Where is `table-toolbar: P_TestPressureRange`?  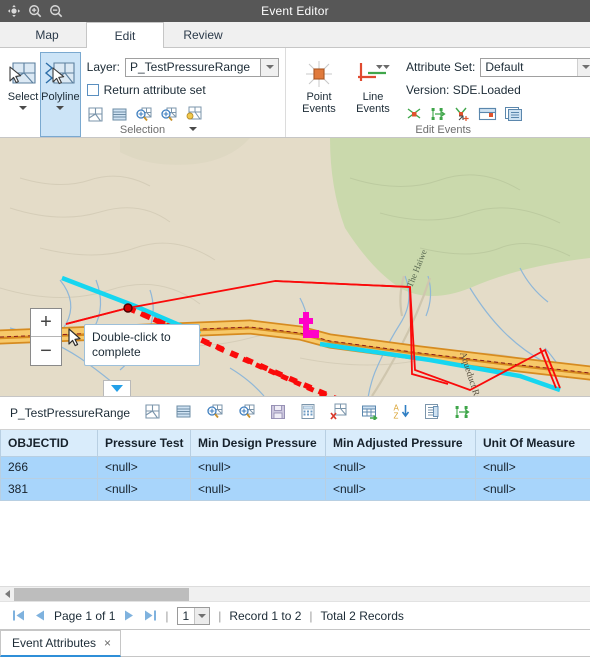 table-toolbar: P_TestPressureRange is located at coordinates (295, 413).